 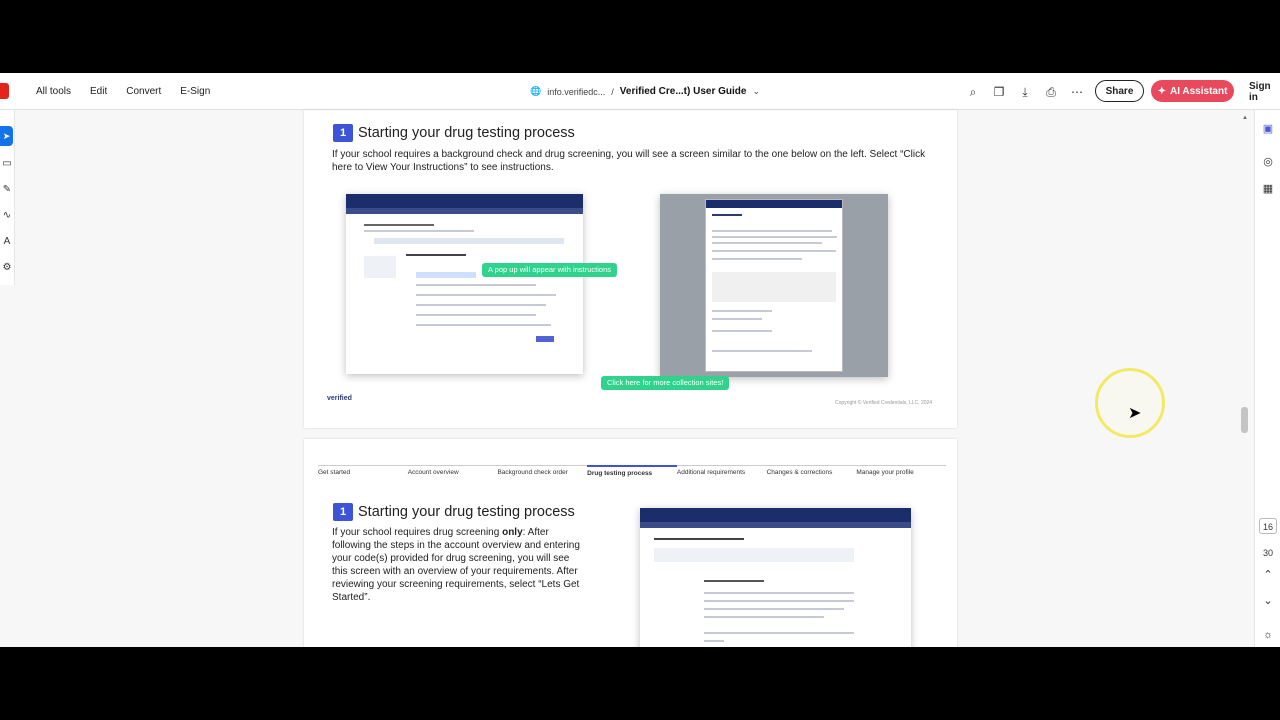 I want to click on ai-assistant-label: AI Assistant, so click(x=1198, y=91).